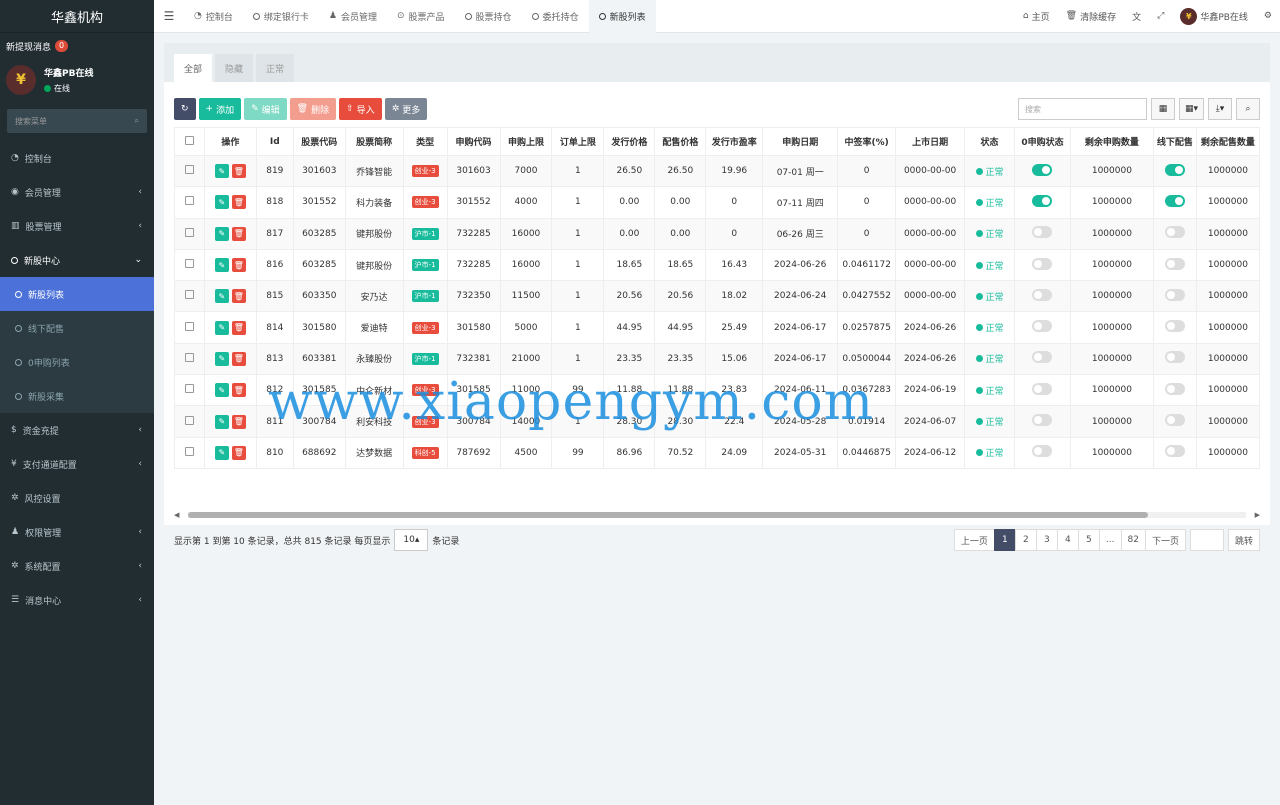  What do you see at coordinates (974, 540) in the screenshot?
I see `prev-page-button: 上一页` at bounding box center [974, 540].